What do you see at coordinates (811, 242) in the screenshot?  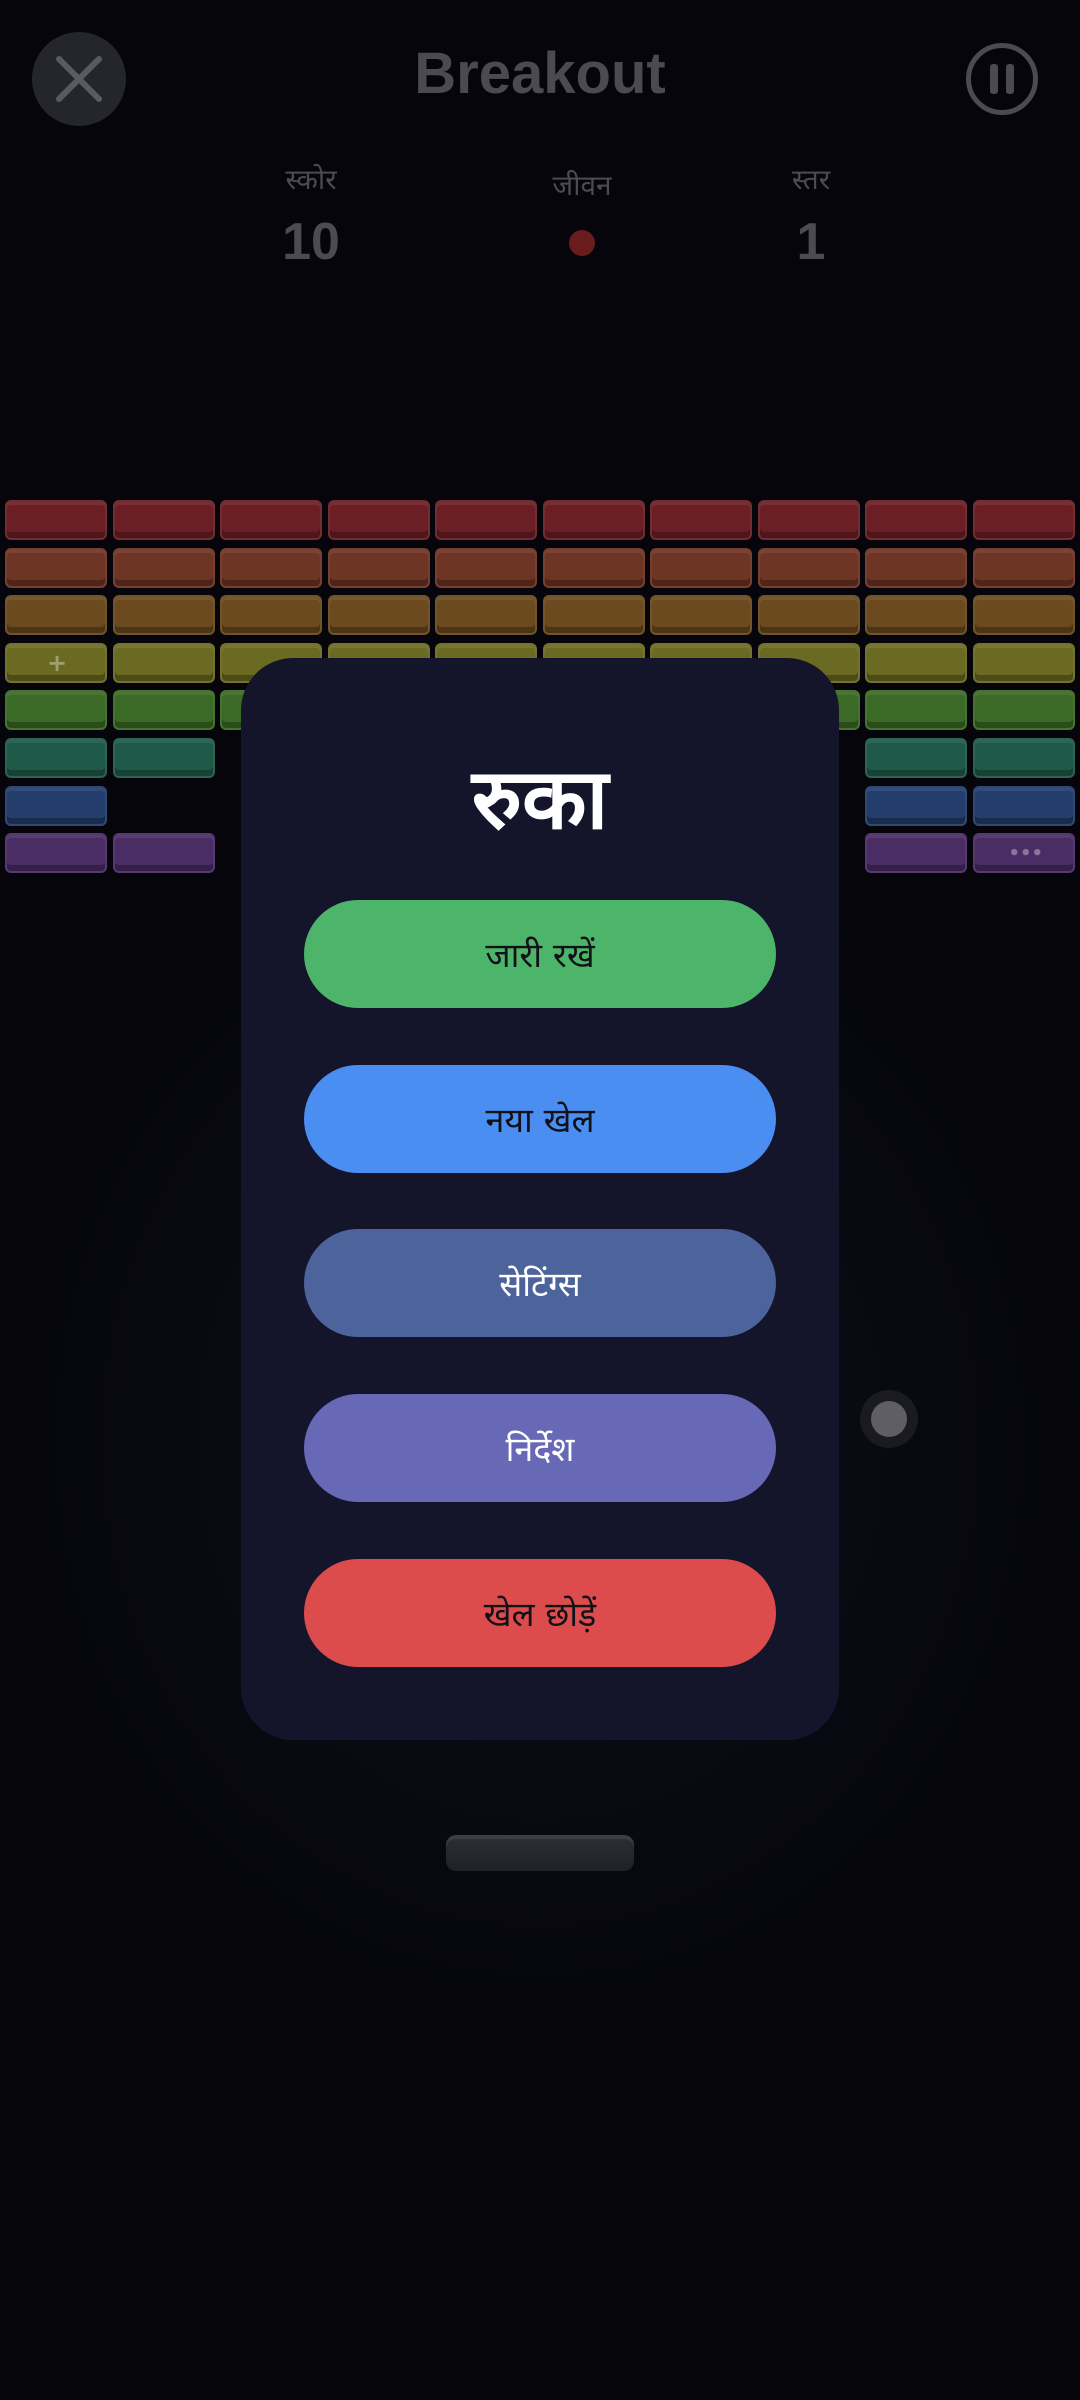 I see `level-value: 1` at bounding box center [811, 242].